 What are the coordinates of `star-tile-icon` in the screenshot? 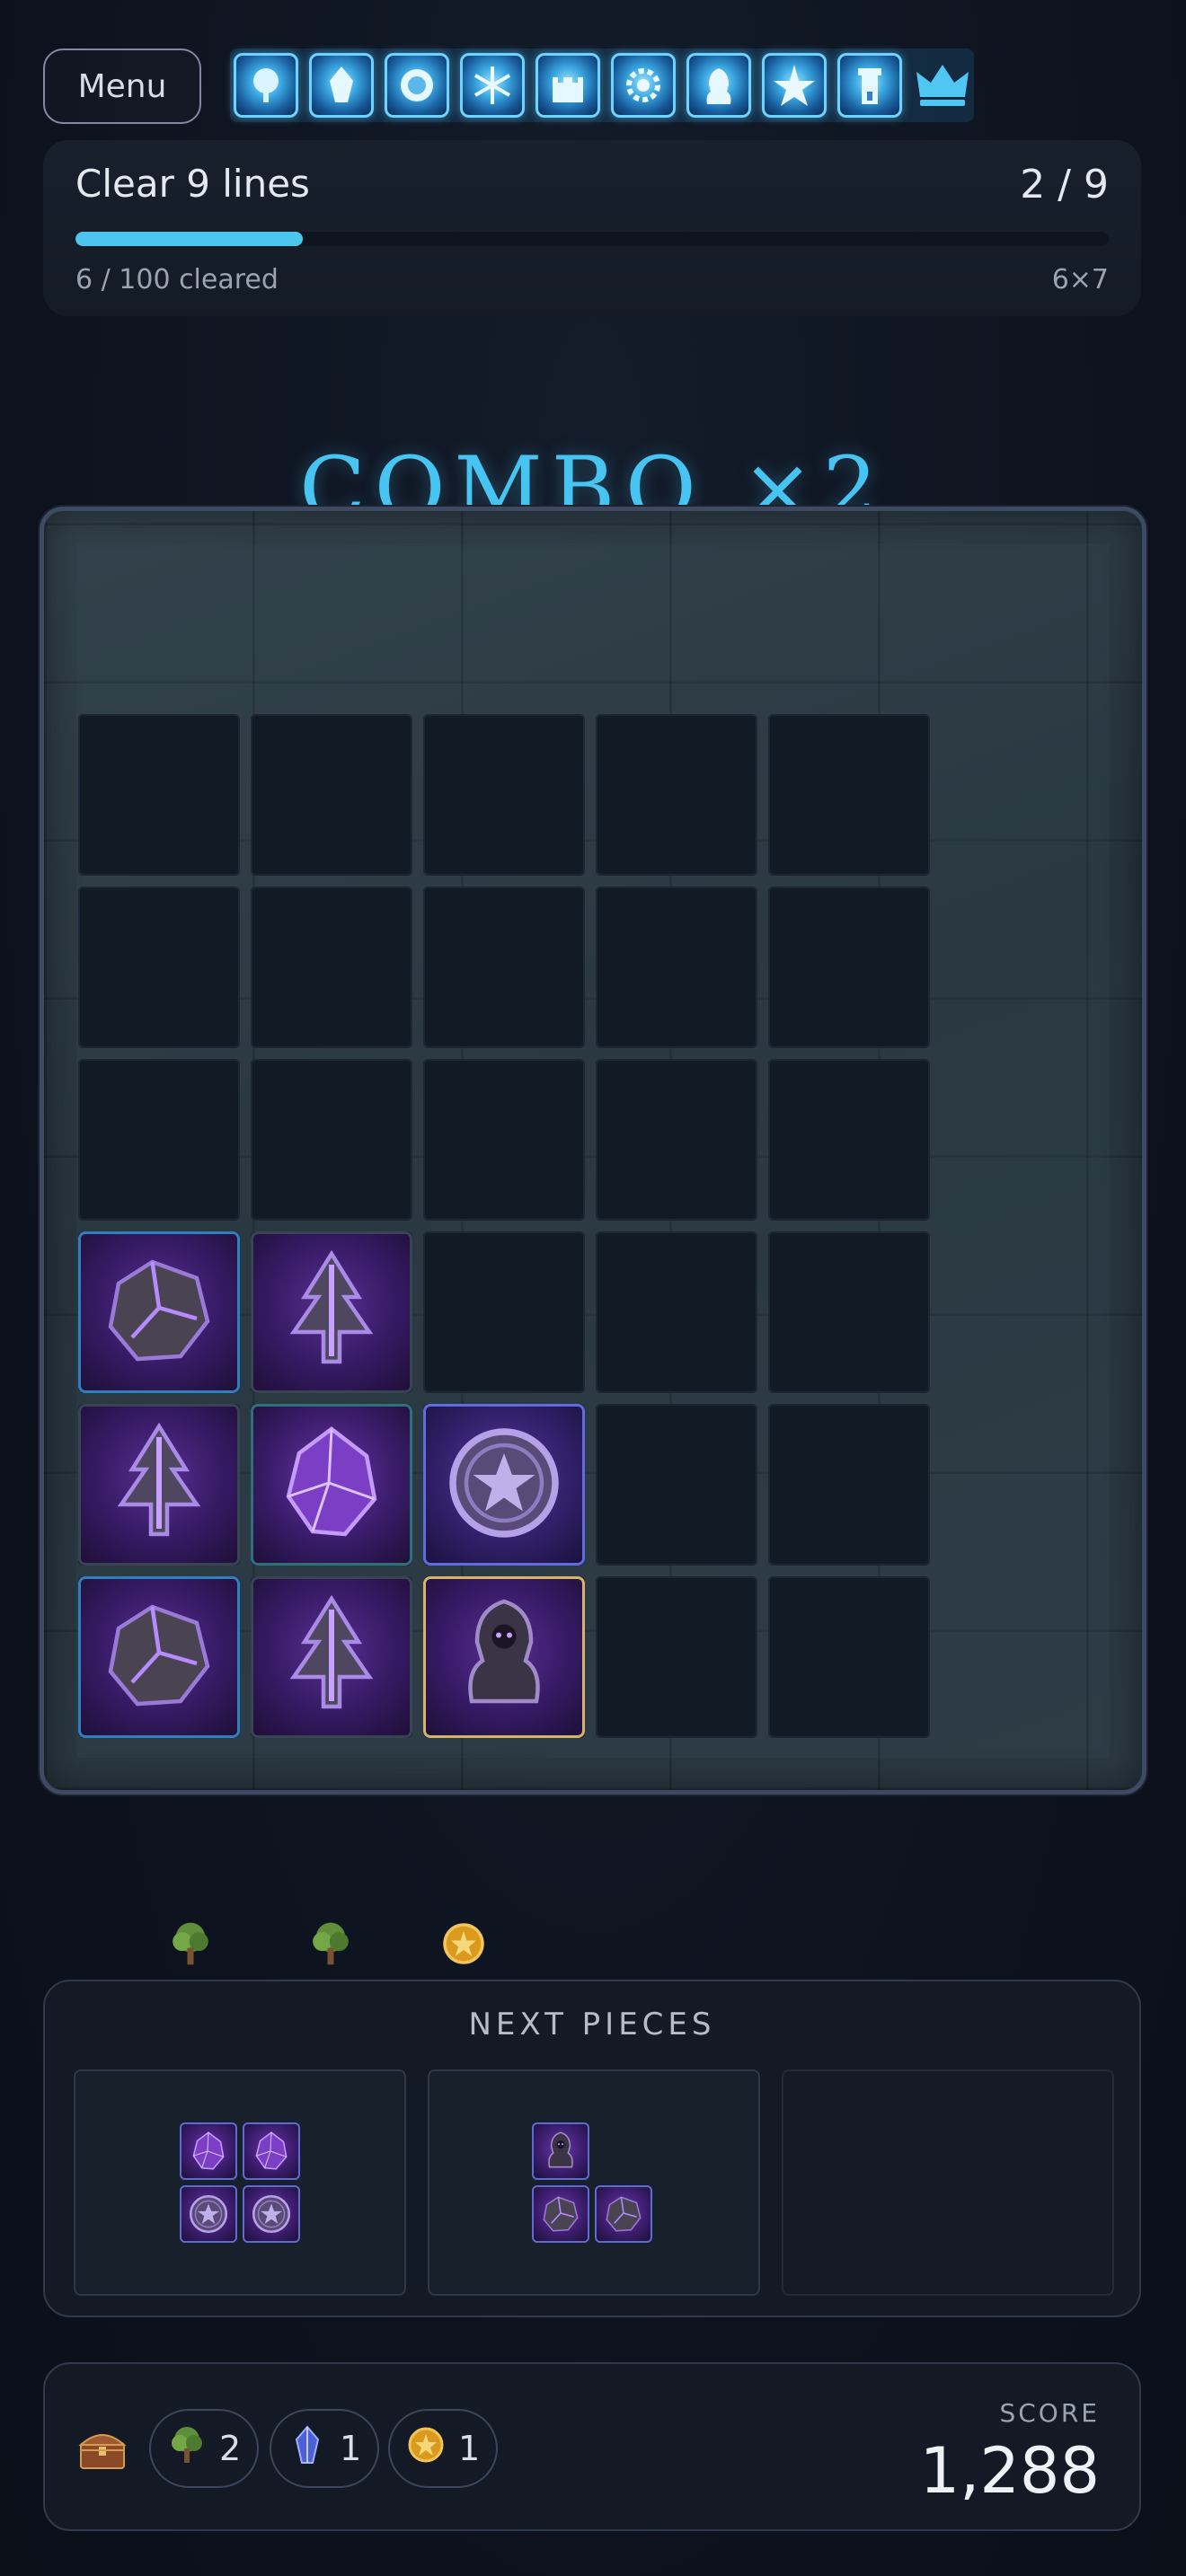 It's located at (794, 85).